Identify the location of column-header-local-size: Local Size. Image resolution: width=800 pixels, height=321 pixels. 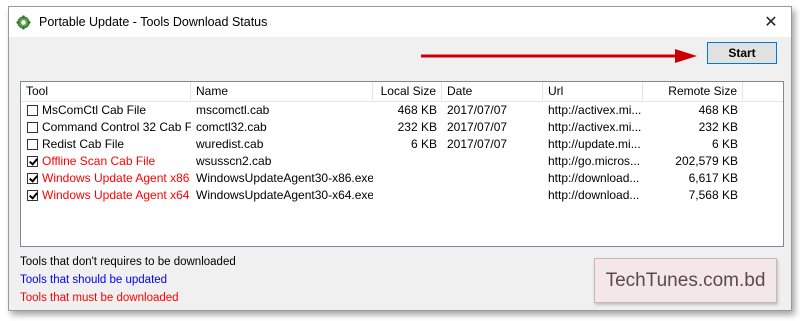
(407, 91).